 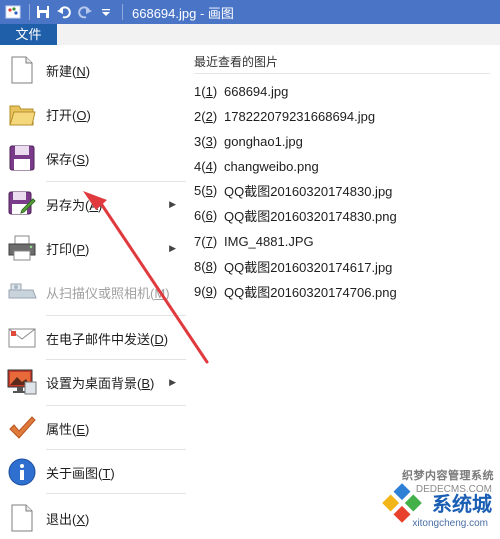 I want to click on watermark-brand-text: 系统城, so click(x=462, y=505).